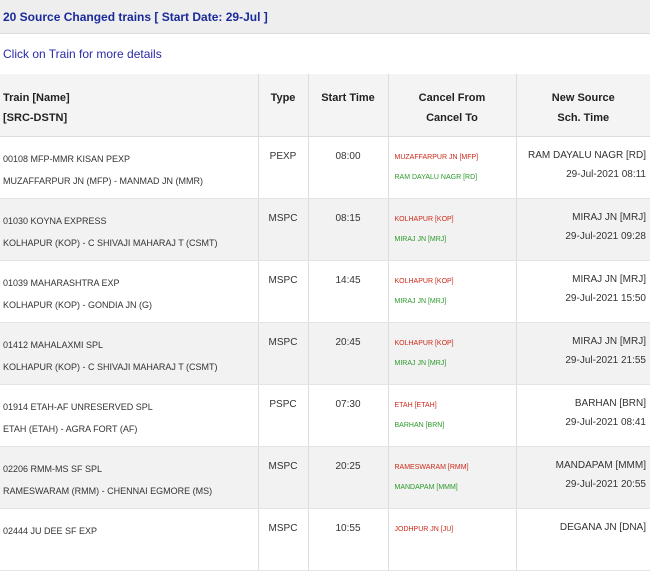  I want to click on header-new-source: New Source Sch. Time, so click(583, 105).